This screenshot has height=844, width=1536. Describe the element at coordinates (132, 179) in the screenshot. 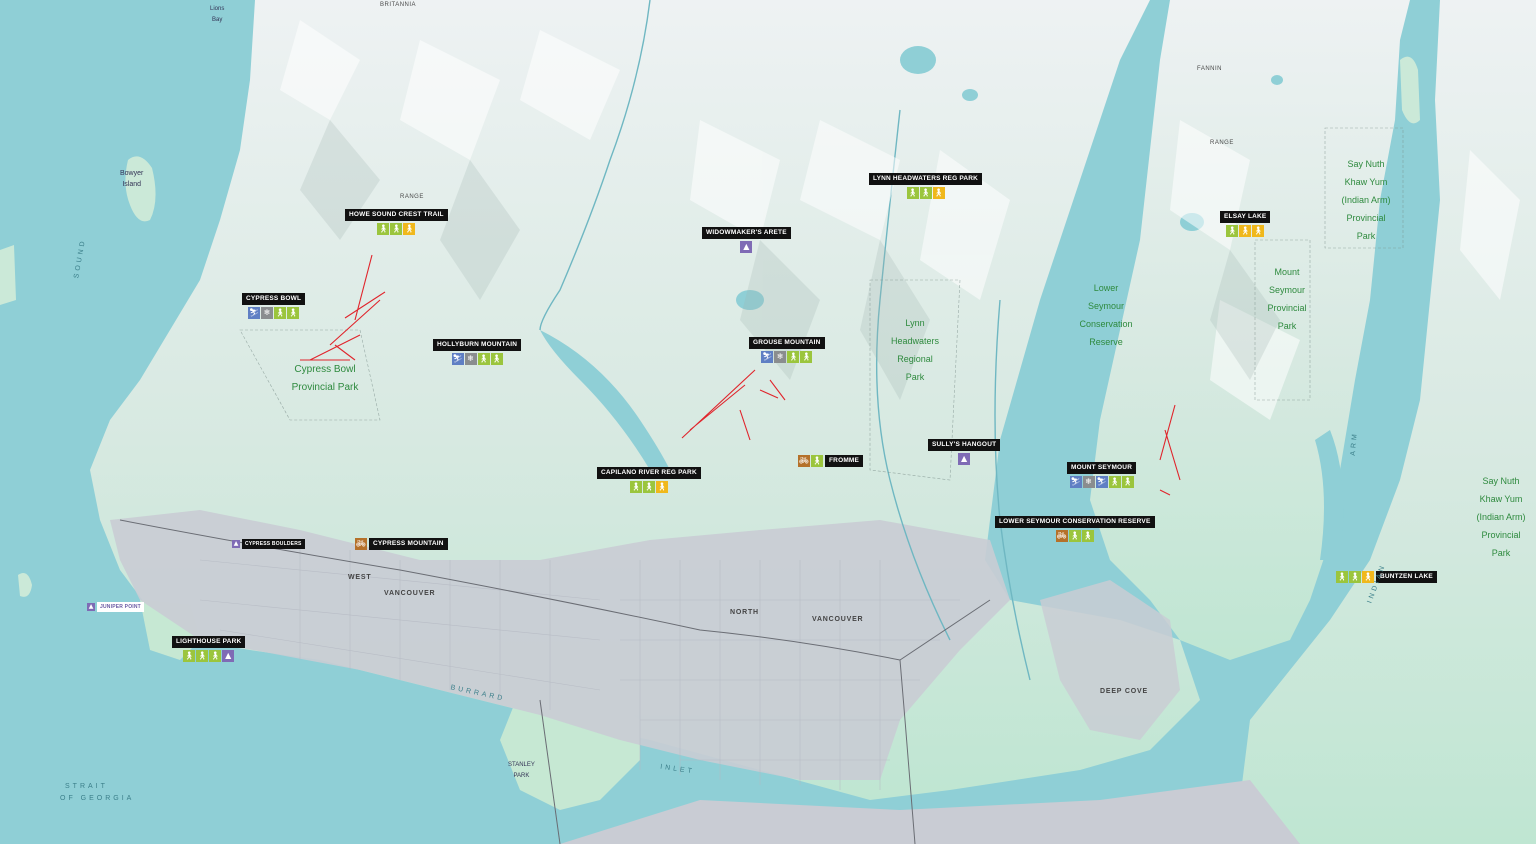

I see `place-bowyer-island: Bowyer Island` at that location.